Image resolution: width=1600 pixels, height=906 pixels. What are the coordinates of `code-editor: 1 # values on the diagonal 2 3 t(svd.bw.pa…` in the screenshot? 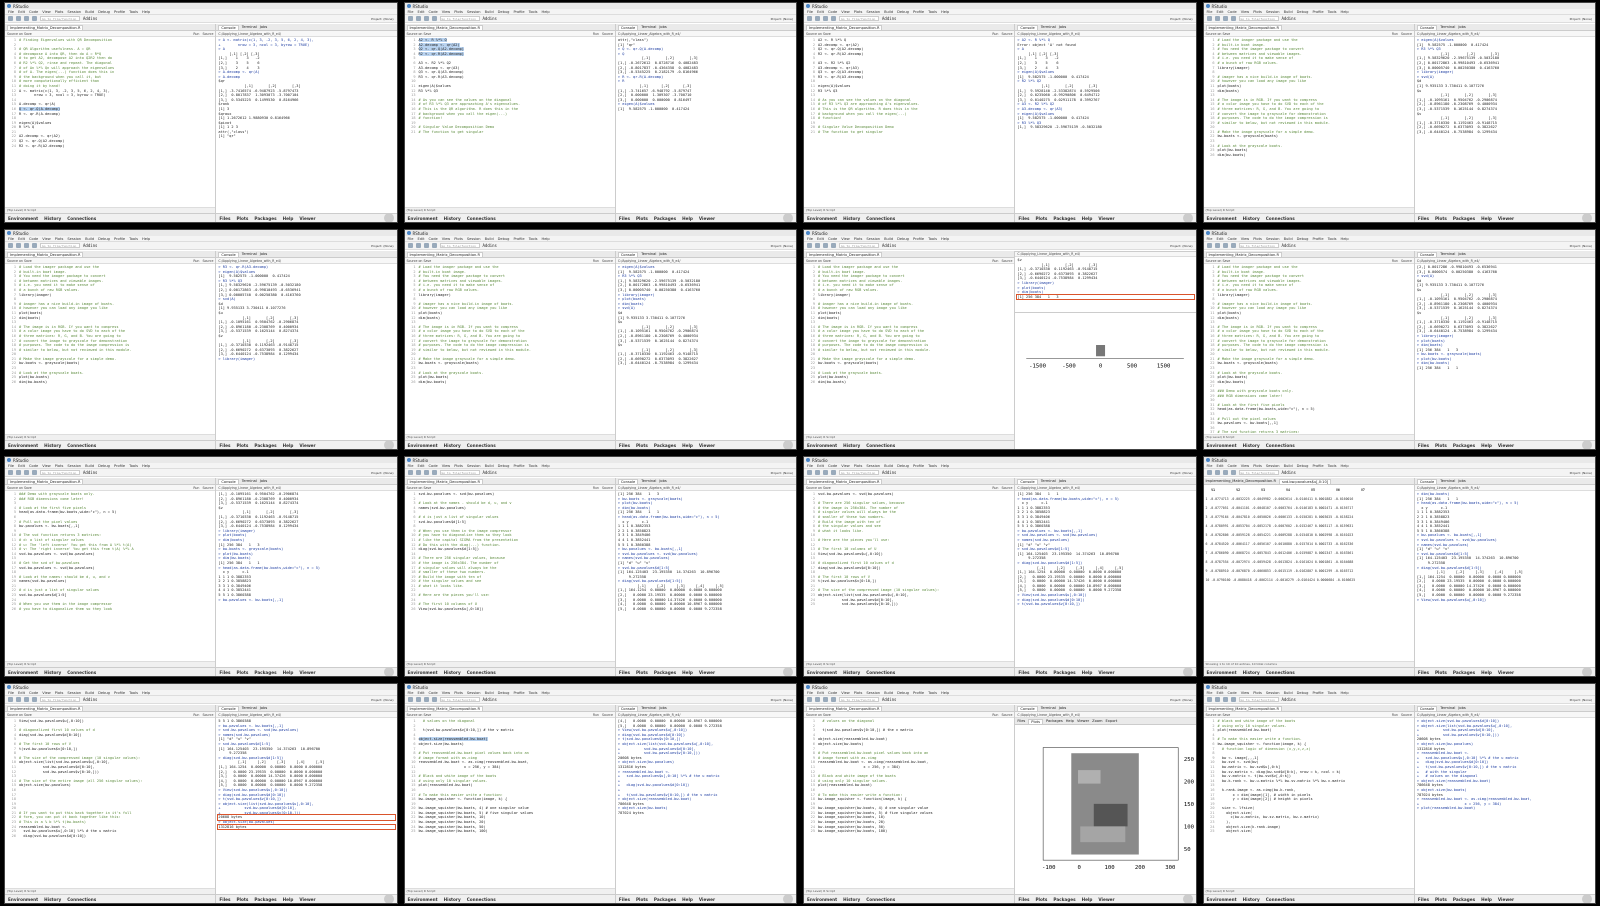 It's located at (510, 803).